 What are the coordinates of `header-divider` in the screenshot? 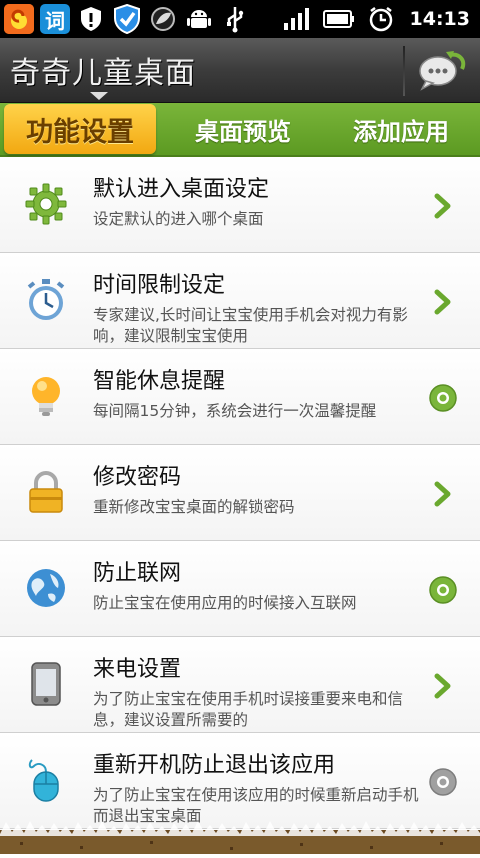 It's located at (404, 71).